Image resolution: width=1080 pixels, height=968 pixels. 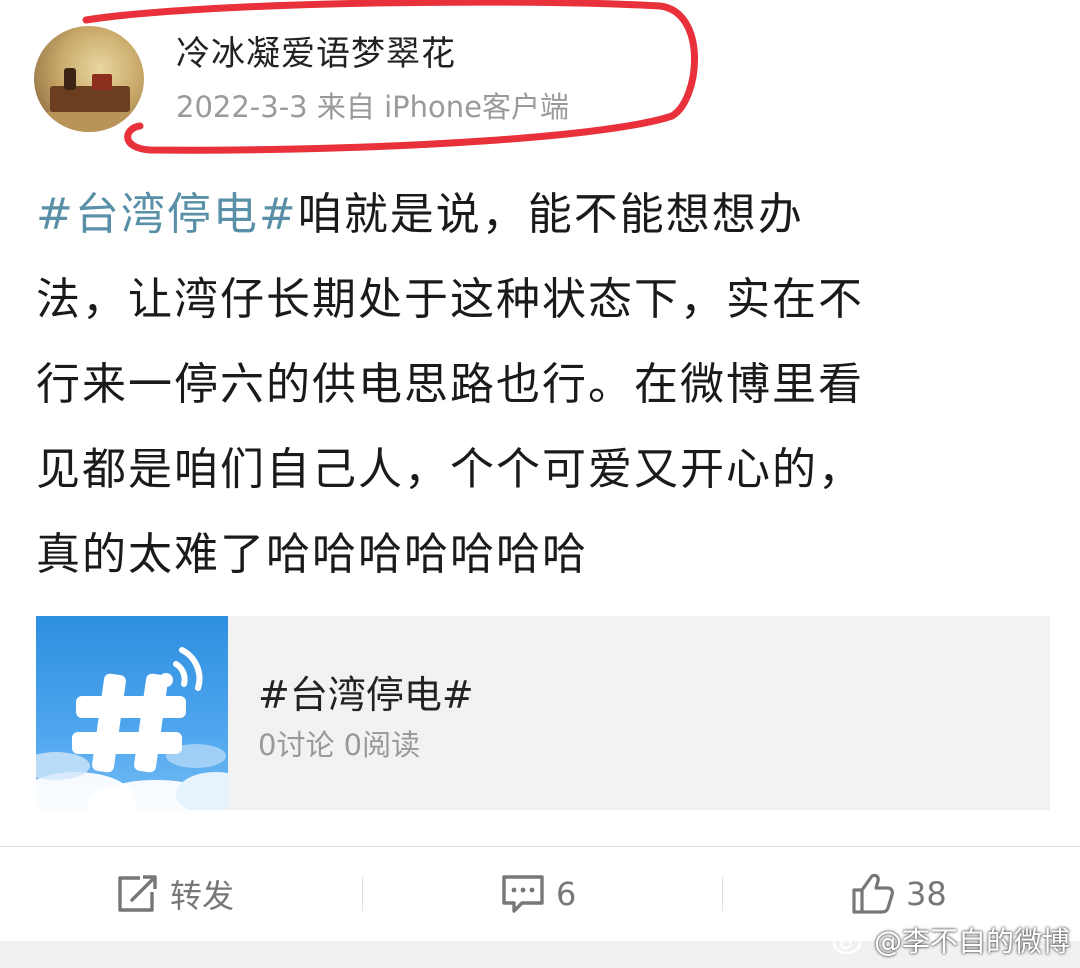 What do you see at coordinates (312, 554) in the screenshot?
I see `post-line: 真的太难了哈哈哈哈哈哈哈` at bounding box center [312, 554].